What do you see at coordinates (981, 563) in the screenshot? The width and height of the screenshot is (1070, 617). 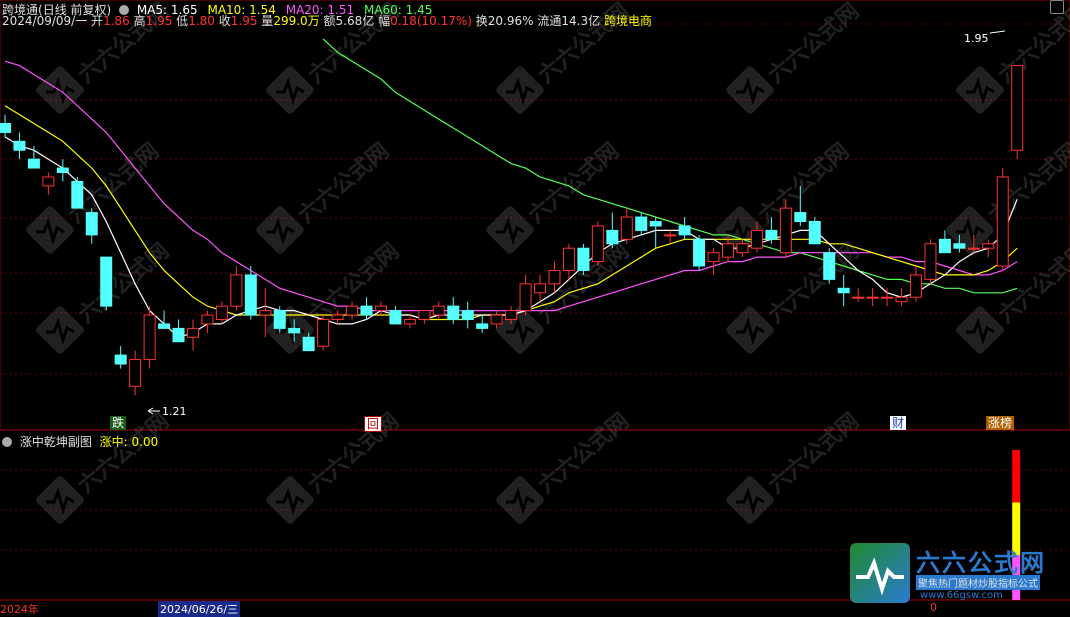 I see `brand-name: 六六公式网` at bounding box center [981, 563].